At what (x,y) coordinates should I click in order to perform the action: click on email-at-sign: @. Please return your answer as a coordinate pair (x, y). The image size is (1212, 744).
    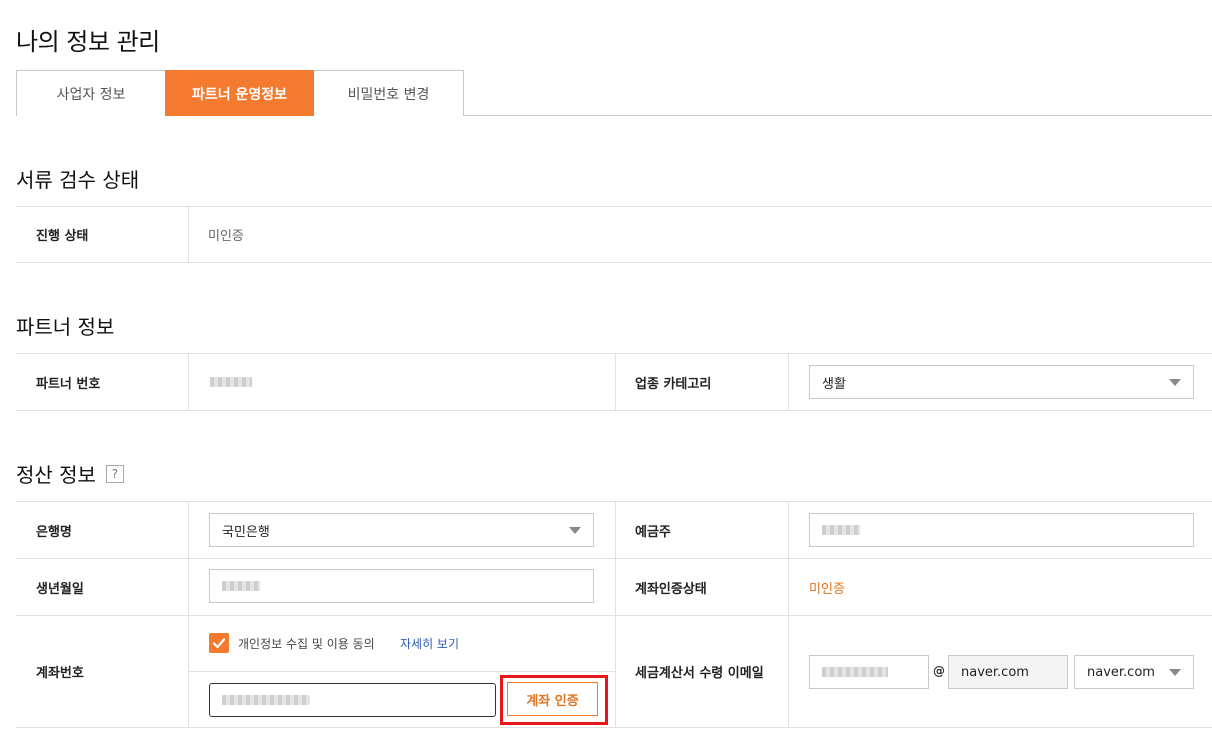
    Looking at the image, I should click on (939, 671).